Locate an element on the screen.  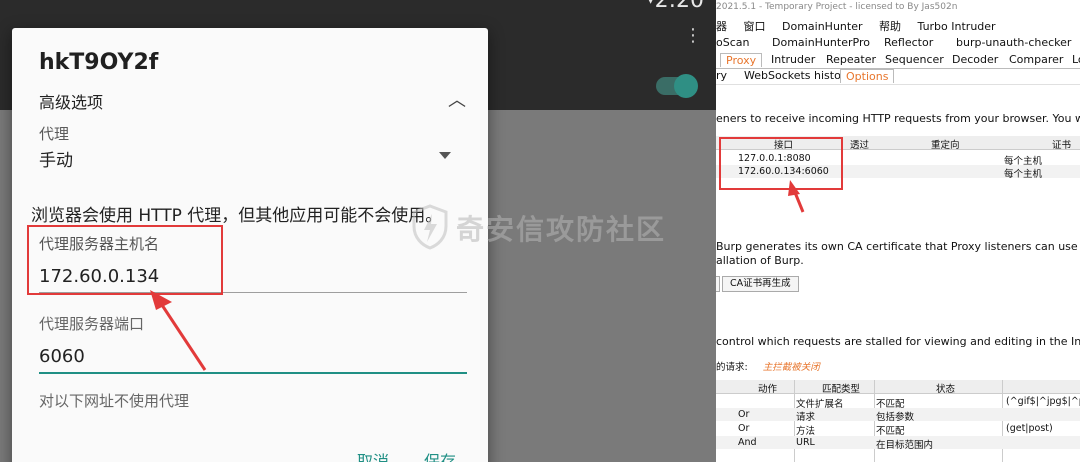
table-row: And URL 在目标范围内 is located at coordinates (898, 443).